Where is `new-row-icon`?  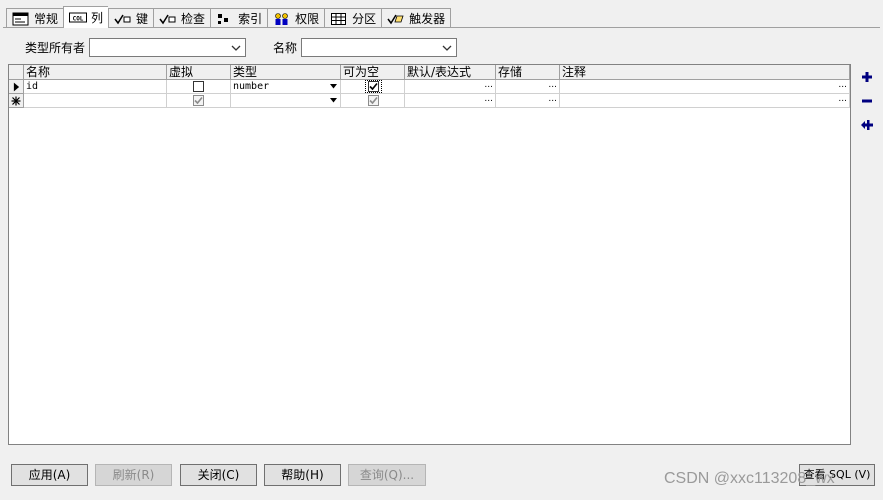
new-row-icon is located at coordinates (16, 101).